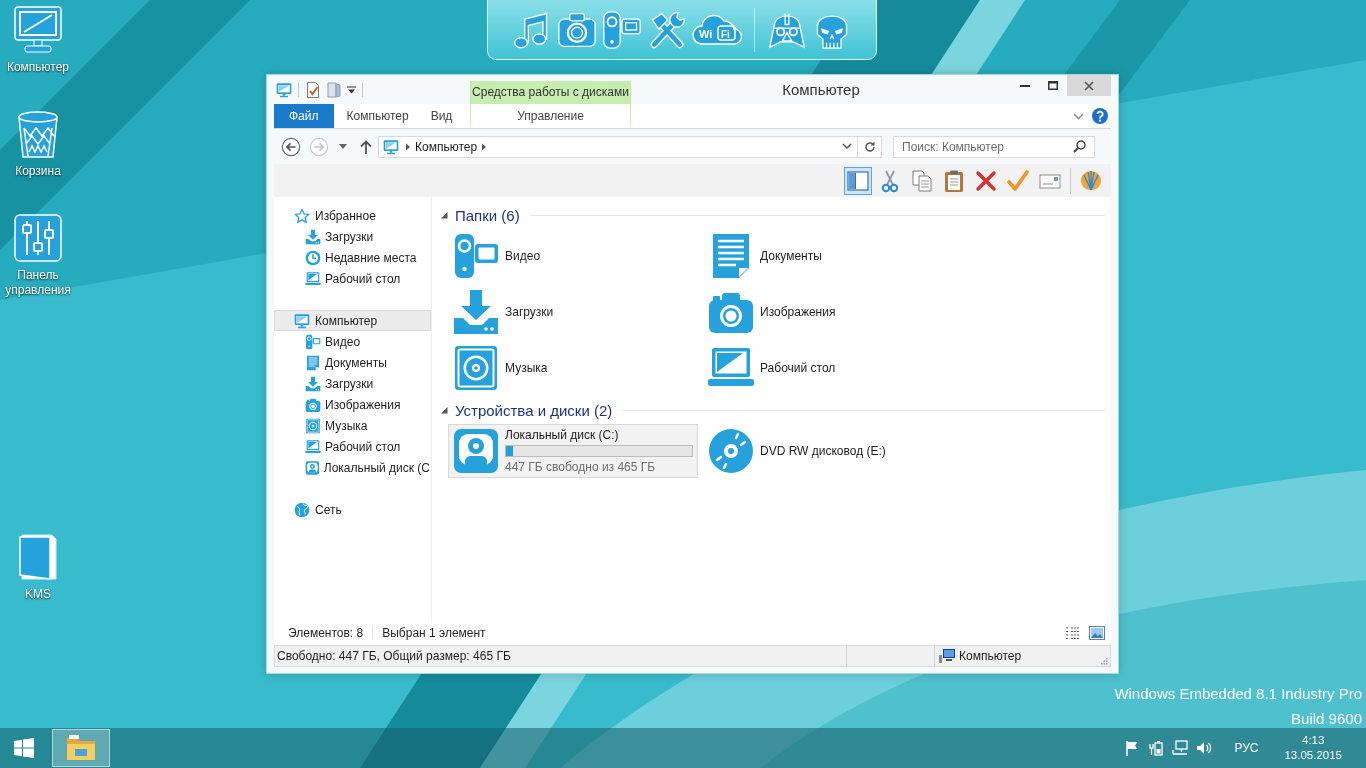 Image resolution: width=1366 pixels, height=768 pixels. Describe the element at coordinates (1156, 748) in the screenshot. I see `battery-plug-icon` at that location.